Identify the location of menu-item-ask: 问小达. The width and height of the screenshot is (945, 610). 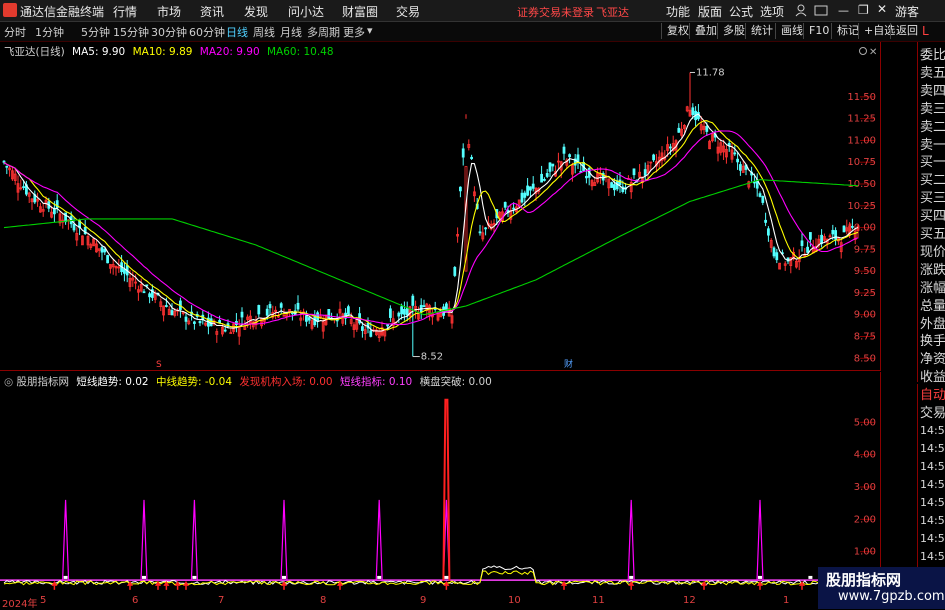
(306, 11).